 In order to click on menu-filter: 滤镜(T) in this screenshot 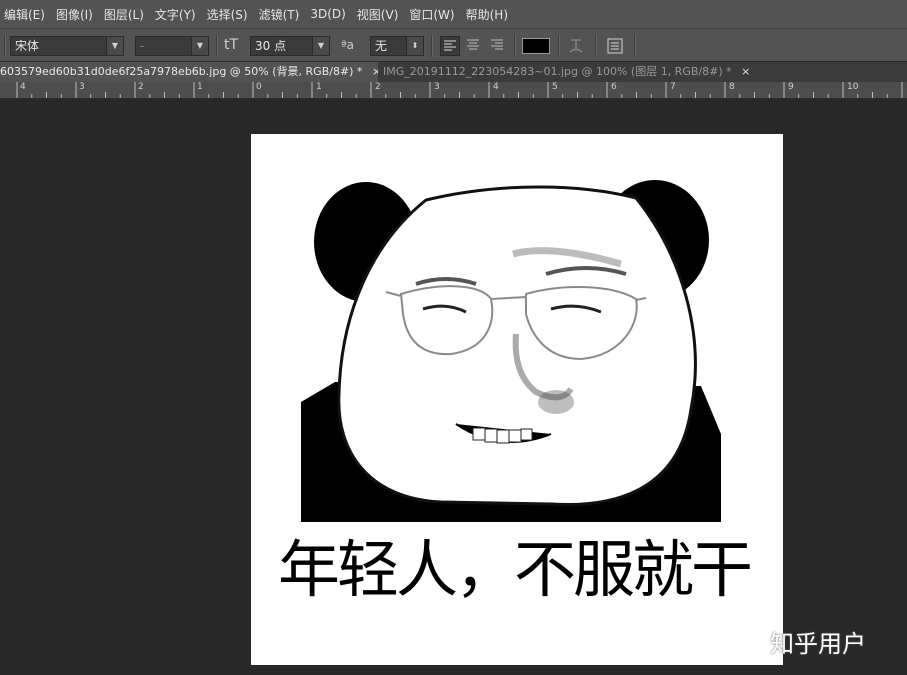, I will do `click(281, 14)`.